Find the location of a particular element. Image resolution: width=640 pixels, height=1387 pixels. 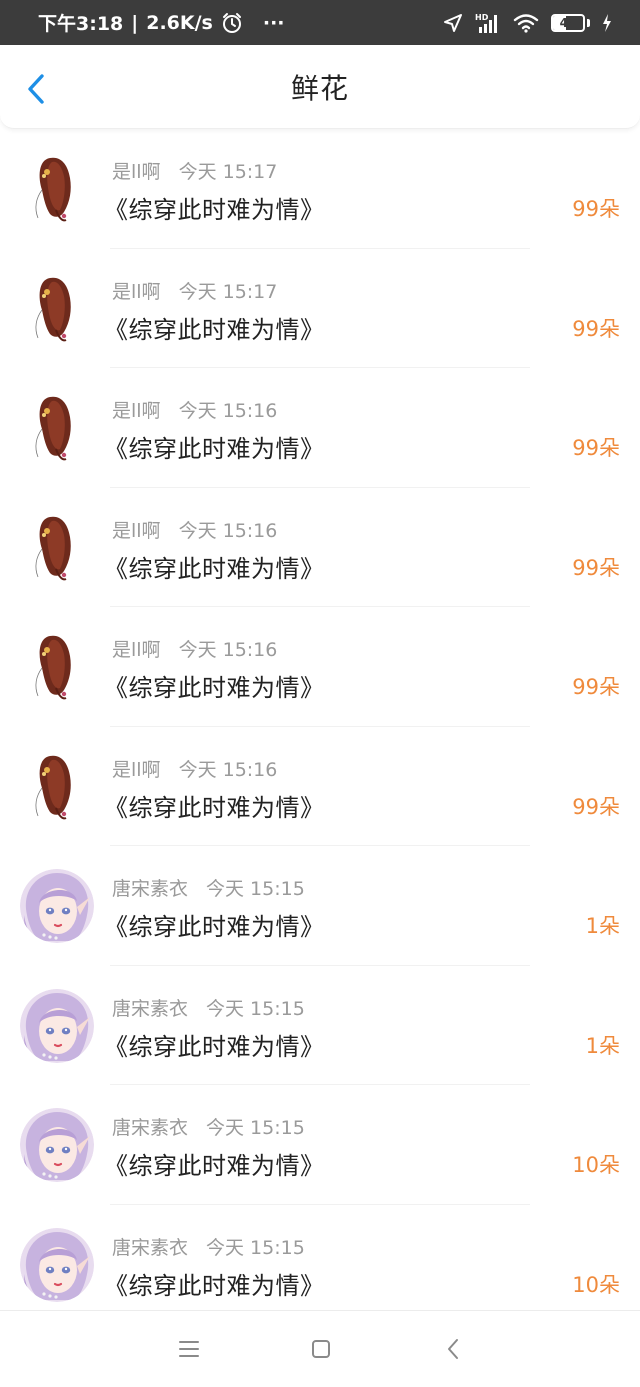

chevron-left-icon is located at coordinates (36, 89).